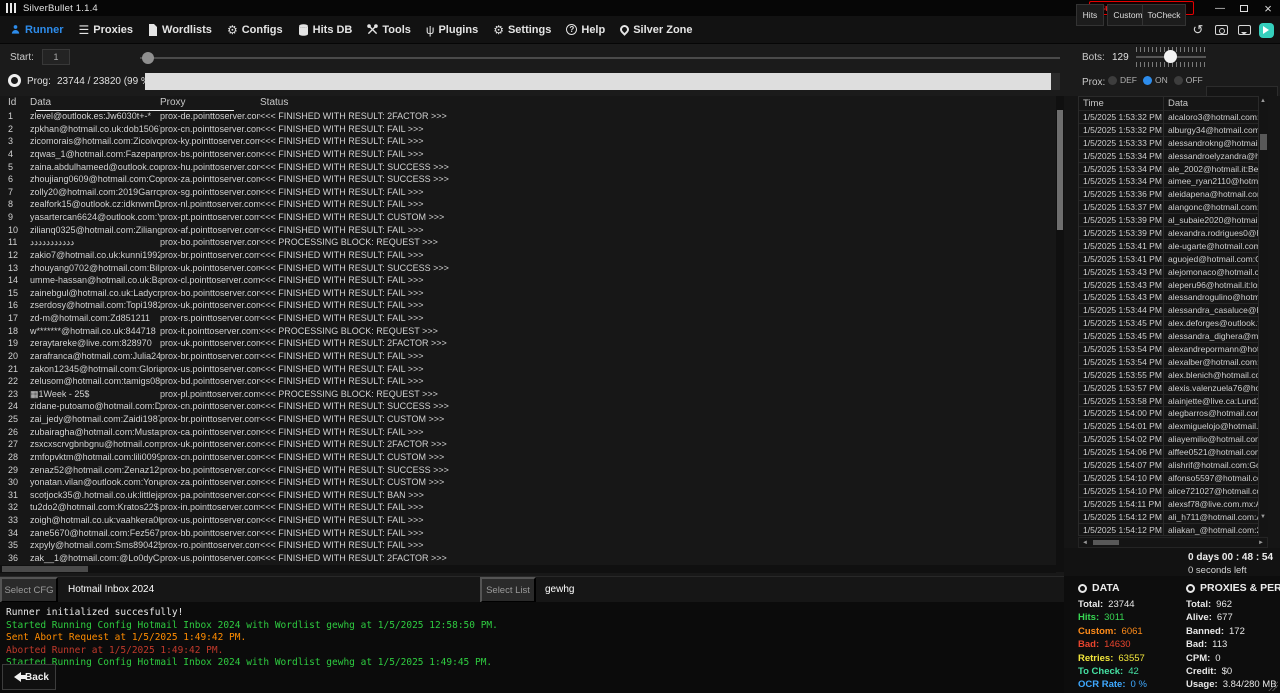 The height and width of the screenshot is (693, 1280). I want to click on prox-radio-on: ON, so click(1155, 80).